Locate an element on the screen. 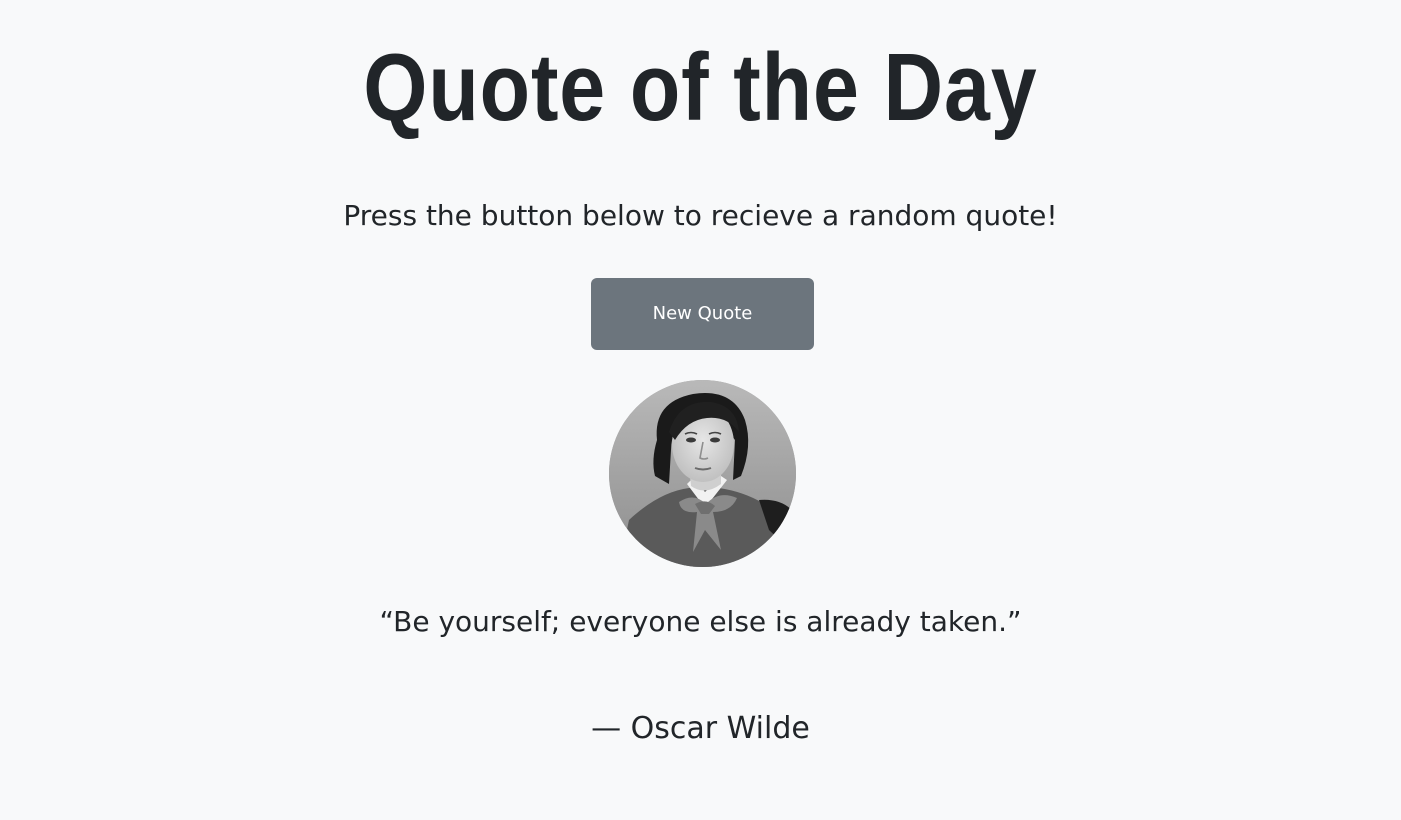  portrait-image is located at coordinates (702, 473).